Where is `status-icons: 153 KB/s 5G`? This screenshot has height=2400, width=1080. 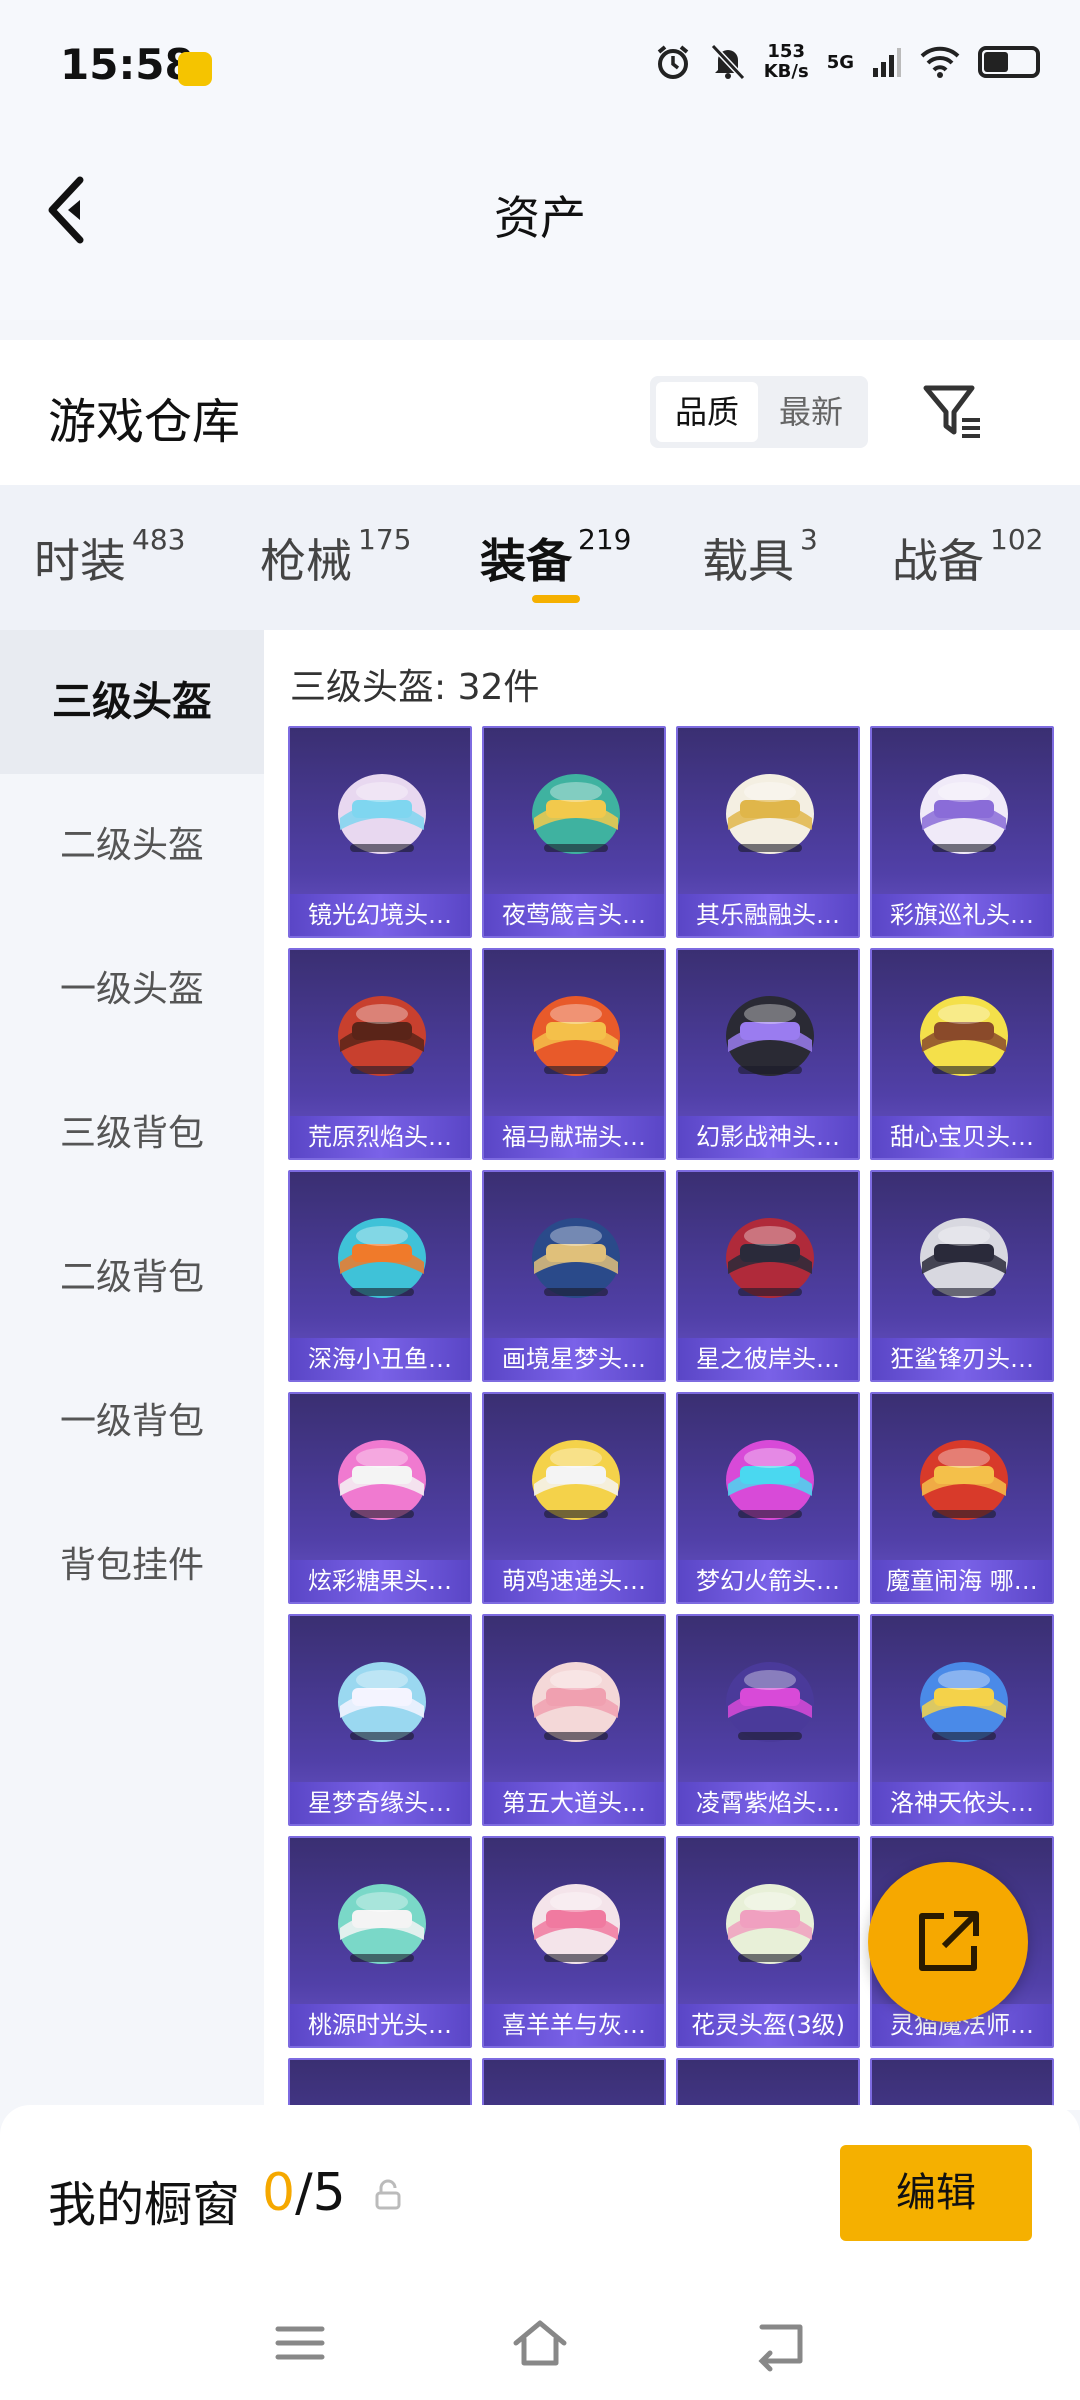 status-icons: 153 KB/s 5G is located at coordinates (847, 62).